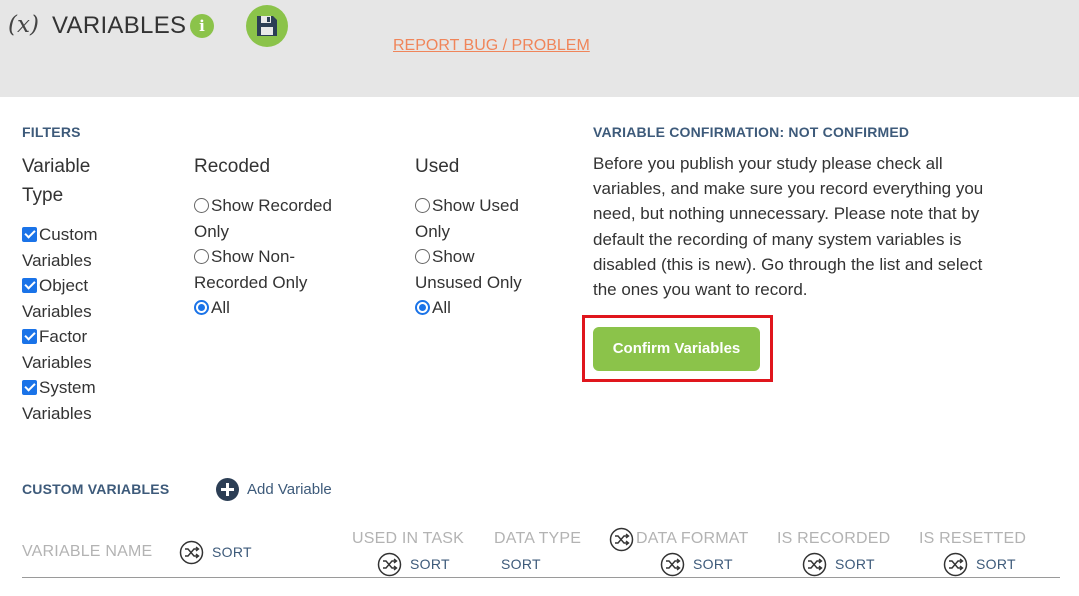  Describe the element at coordinates (56, 166) in the screenshot. I see `variable-type-heading-line1: Variable` at that location.